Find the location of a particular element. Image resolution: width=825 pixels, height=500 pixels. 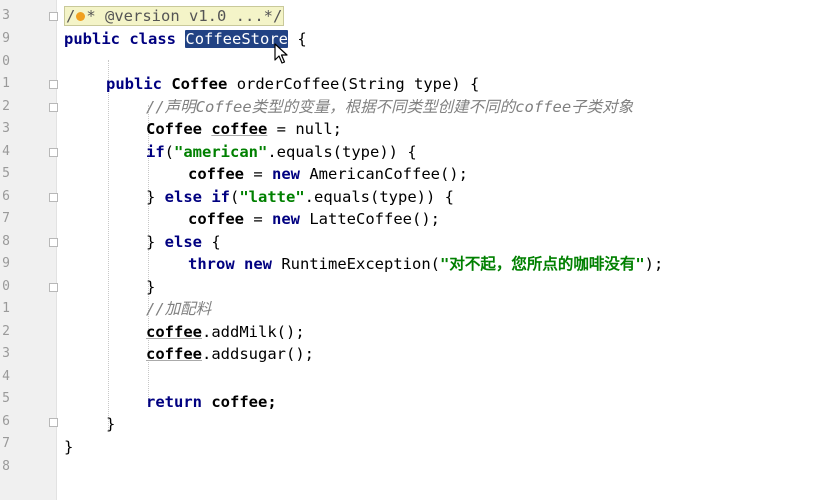

code-line-method-decl: public Coffee orderCoffee(String type) { is located at coordinates (441, 84).